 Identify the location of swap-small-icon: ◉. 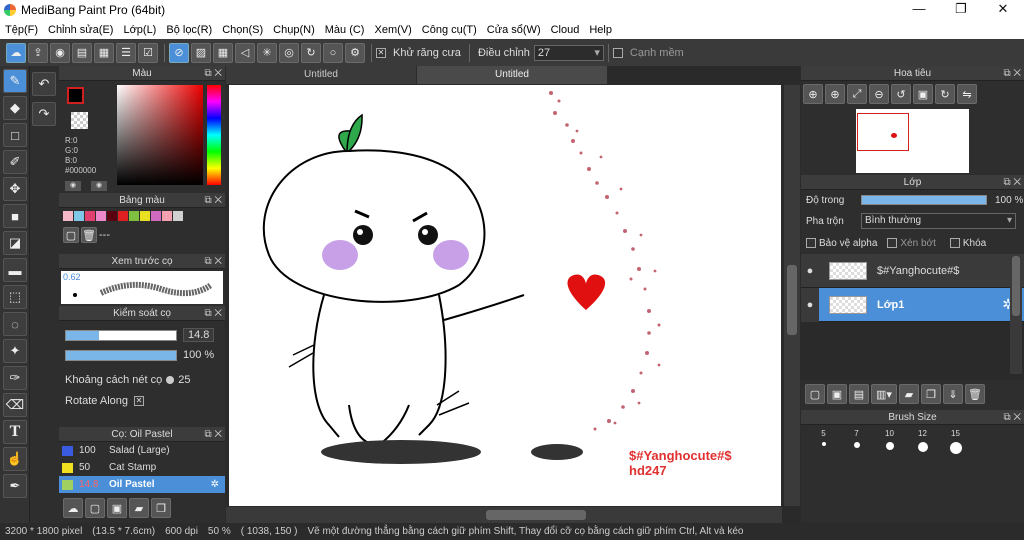
(99, 186).